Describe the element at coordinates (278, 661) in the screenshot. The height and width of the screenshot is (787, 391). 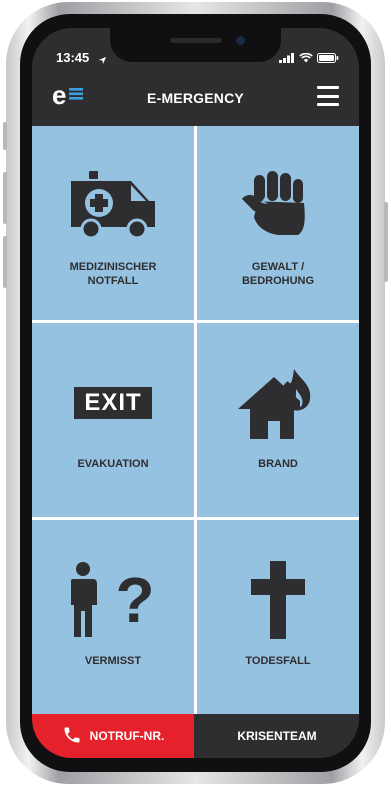
I see `tile-label: TODESFALL` at that location.